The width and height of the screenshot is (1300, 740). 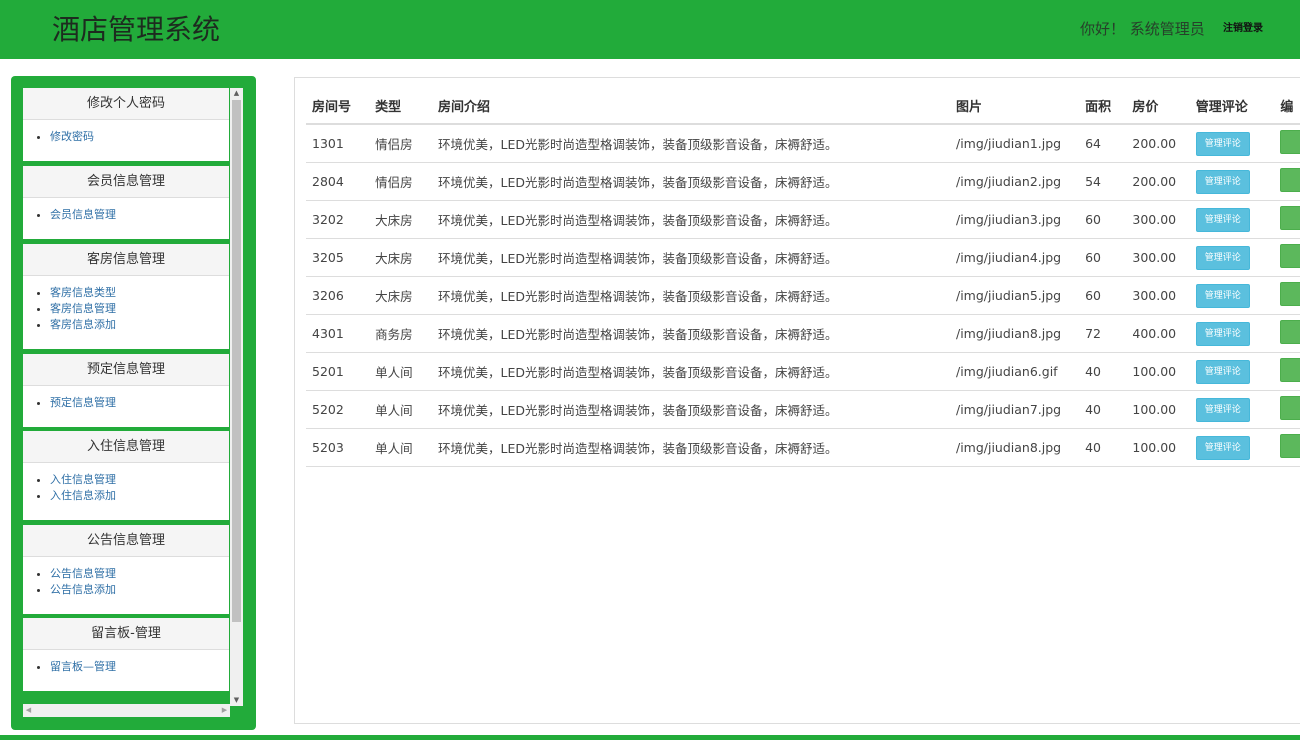 I want to click on logout-link: 注销登录, so click(x=1243, y=29).